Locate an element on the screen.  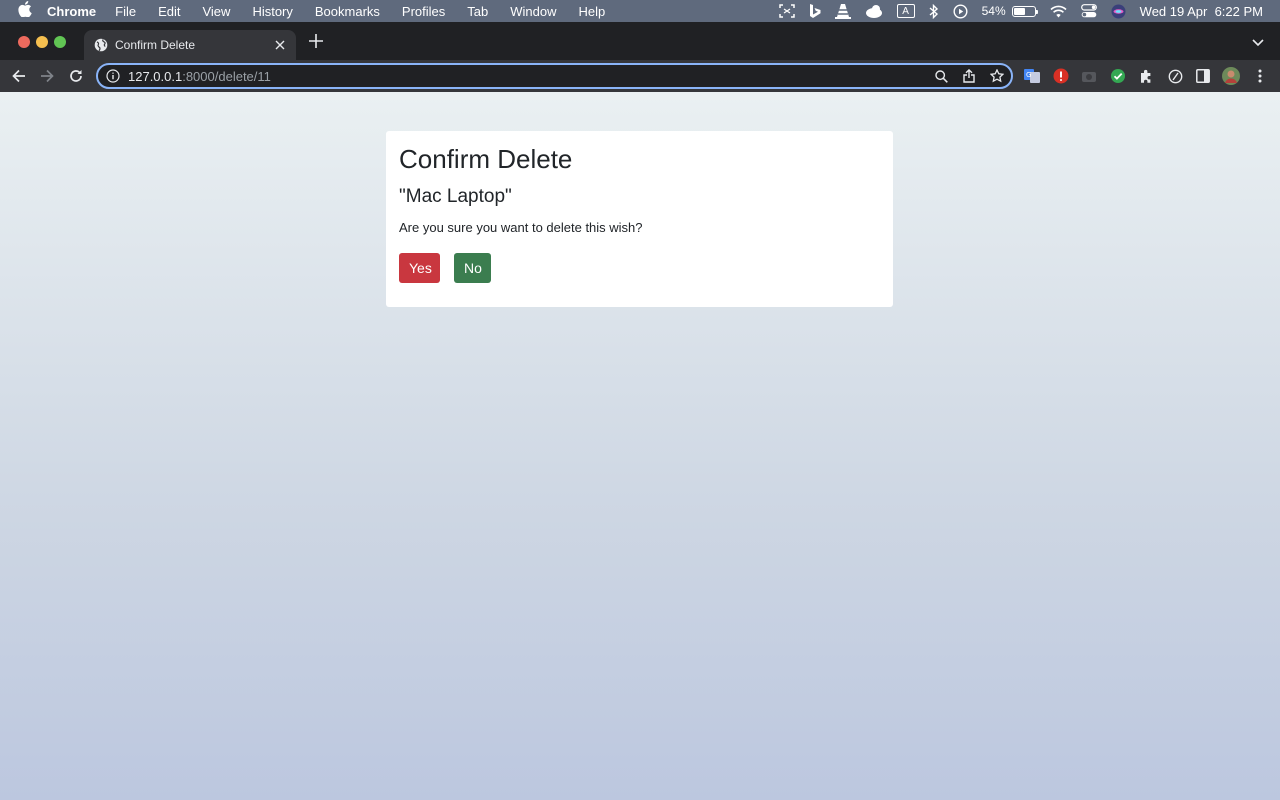
menu-edit: Edit is located at coordinates (169, 11).